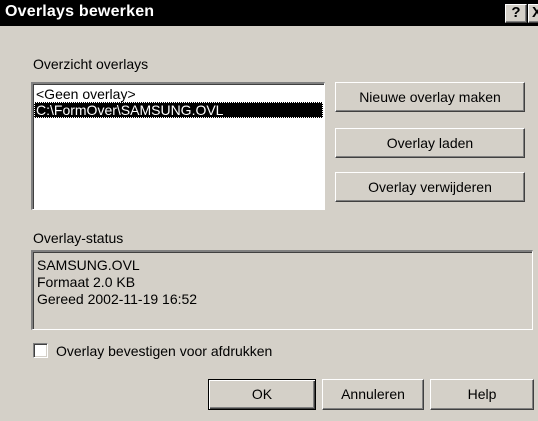 This screenshot has height=421, width=538. I want to click on status-label: Overlay-status, so click(78, 238).